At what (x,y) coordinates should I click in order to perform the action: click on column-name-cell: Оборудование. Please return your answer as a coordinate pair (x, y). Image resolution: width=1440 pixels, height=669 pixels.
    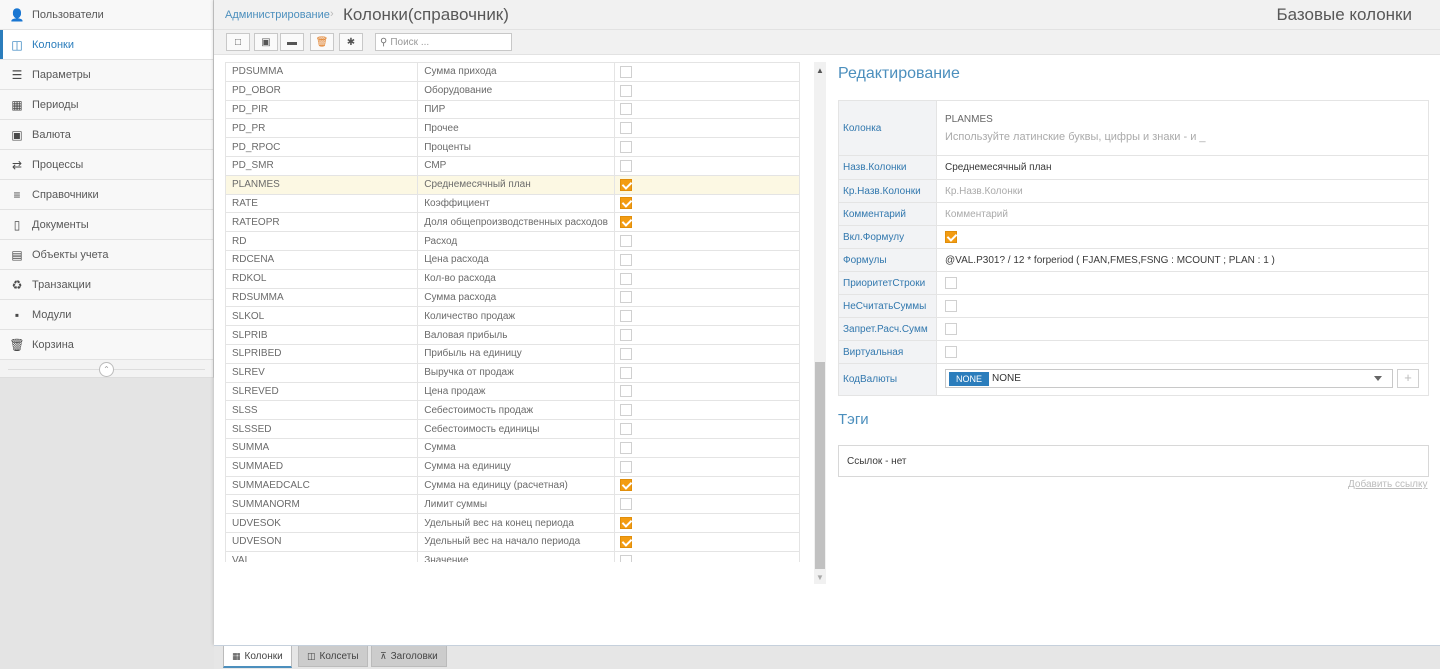
    Looking at the image, I should click on (516, 90).